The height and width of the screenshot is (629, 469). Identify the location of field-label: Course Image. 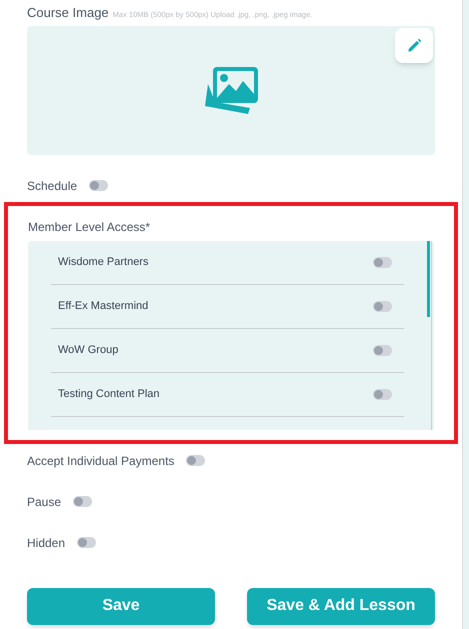
(68, 13).